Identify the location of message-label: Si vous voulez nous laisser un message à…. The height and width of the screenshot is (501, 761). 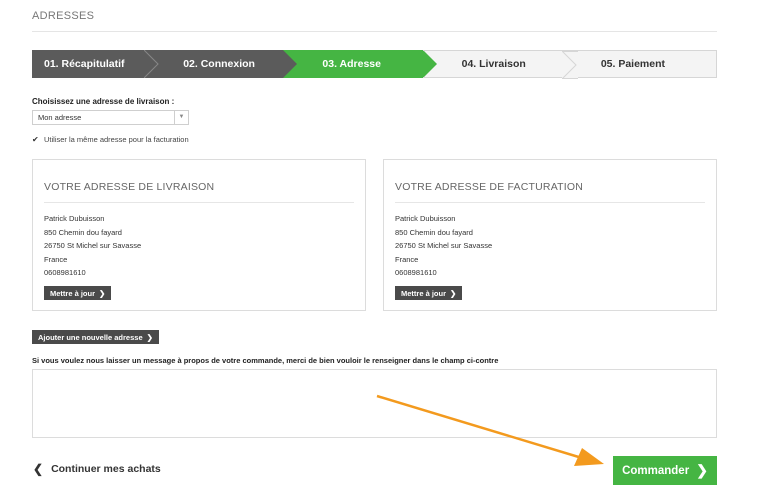
(265, 360).